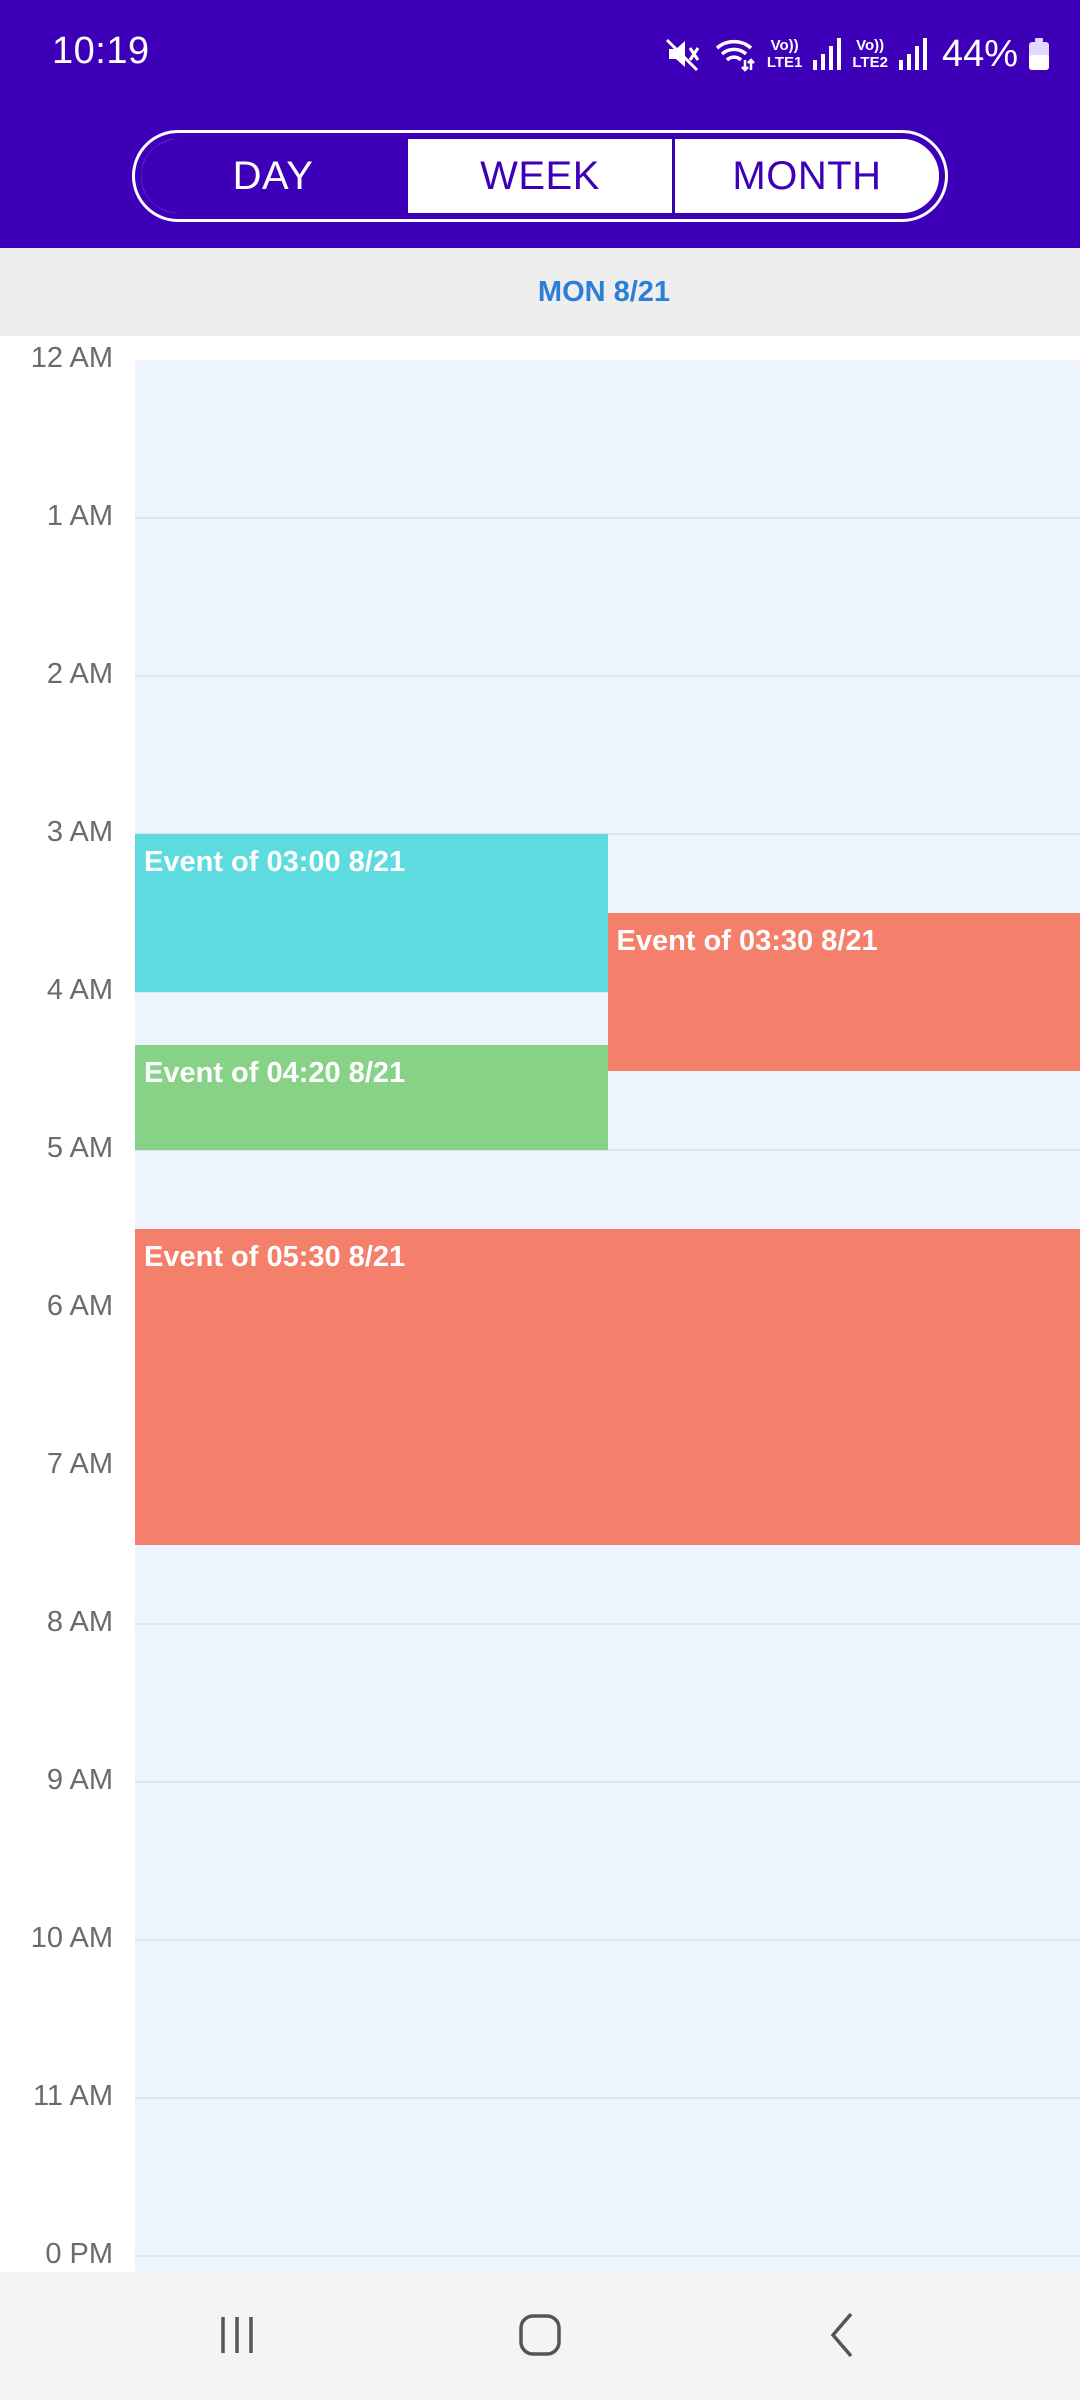 The height and width of the screenshot is (2400, 1080). Describe the element at coordinates (79, 832) in the screenshot. I see `hour-label: 3 AM` at that location.